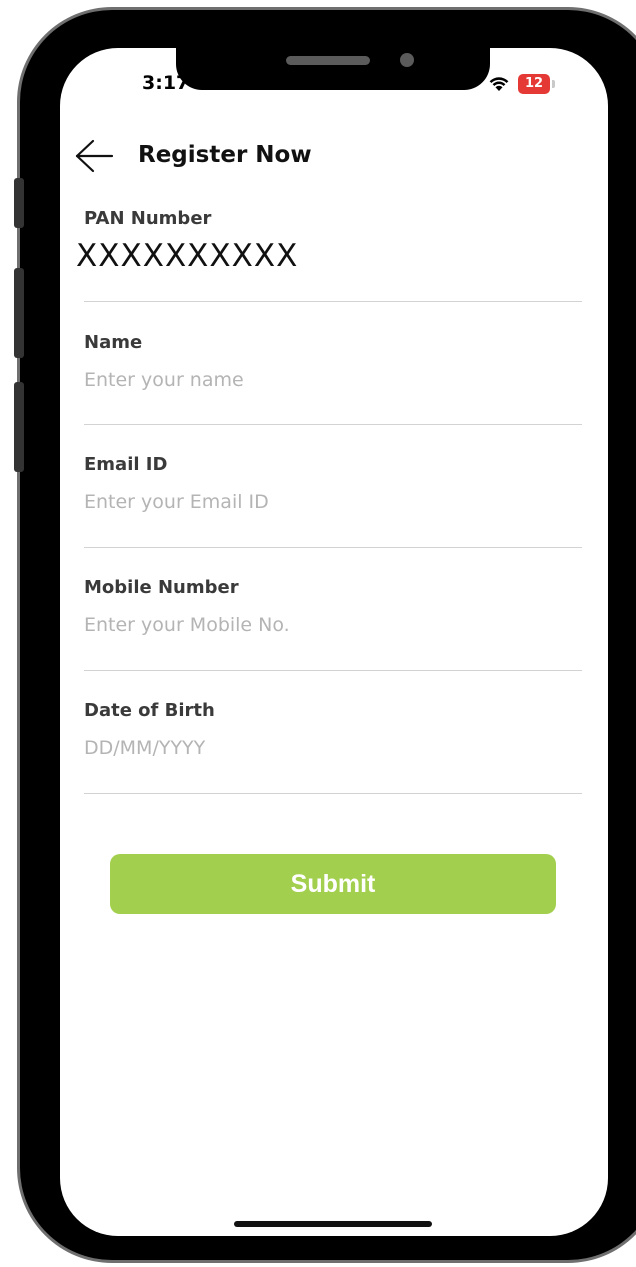  Describe the element at coordinates (166, 83) in the screenshot. I see `status-time: 3:17` at that location.